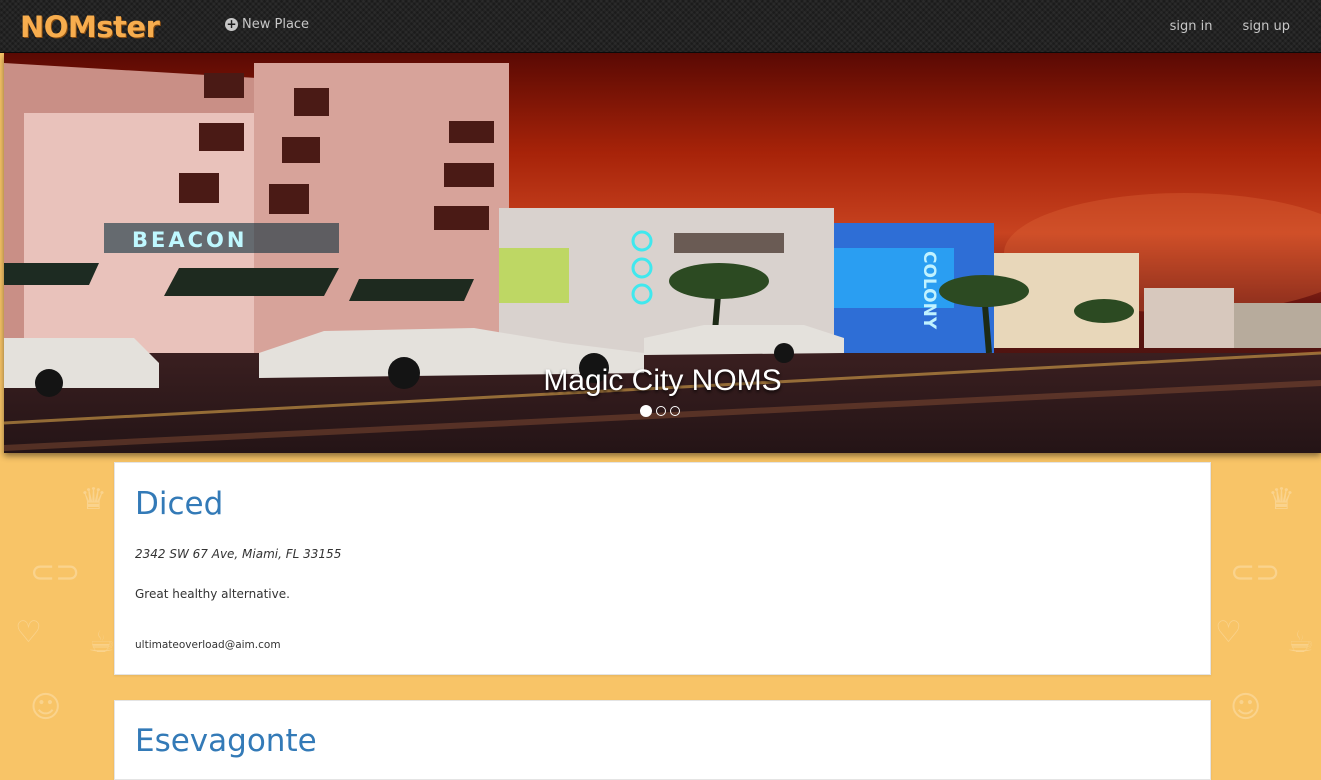 The image size is (1321, 780). I want to click on sign-in-link: sign in, so click(1191, 26).